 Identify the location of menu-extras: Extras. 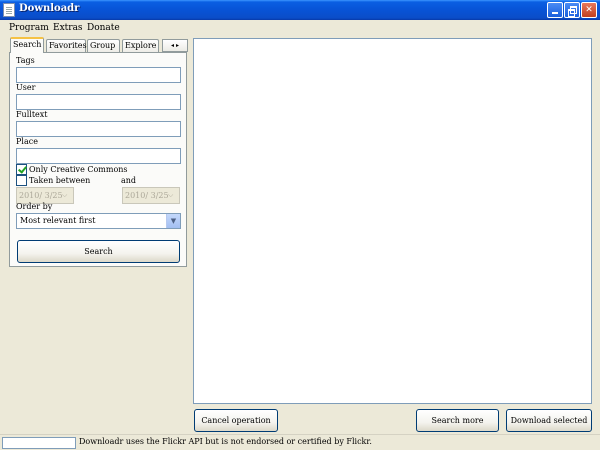
(68, 28).